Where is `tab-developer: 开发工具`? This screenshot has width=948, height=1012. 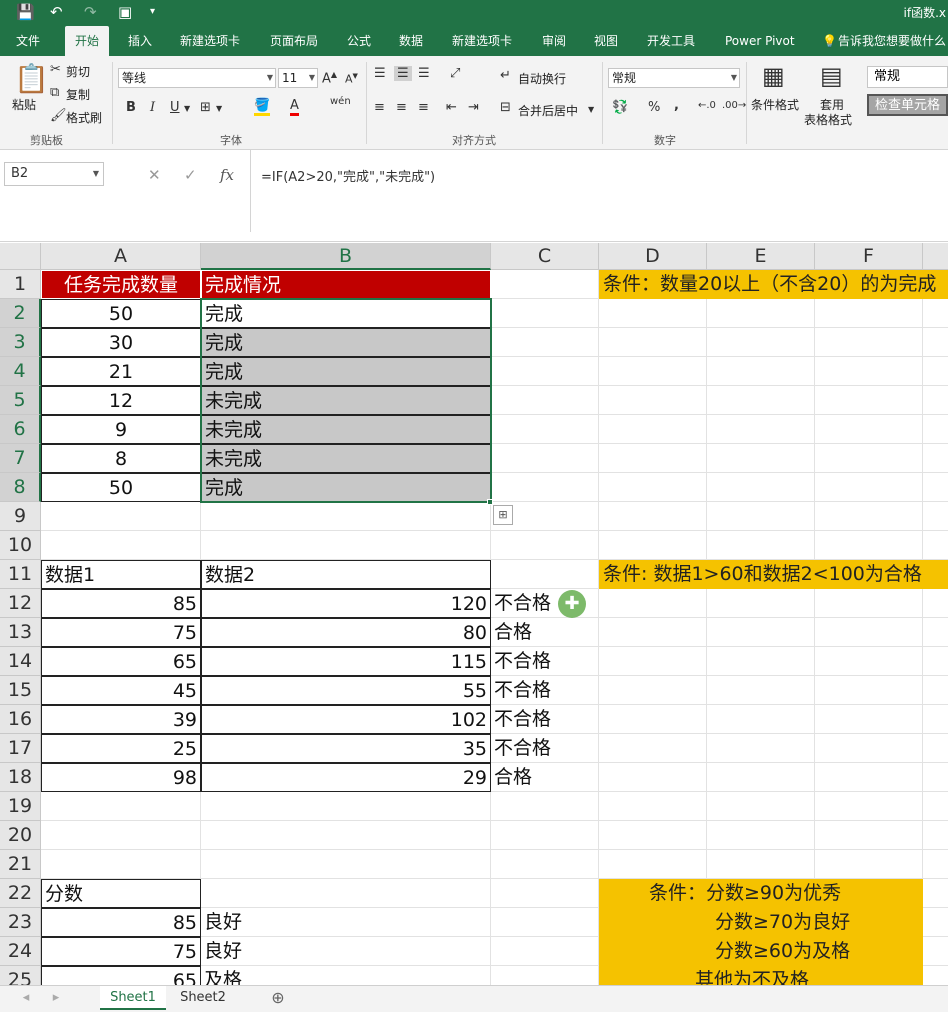 tab-developer: 开发工具 is located at coordinates (671, 41).